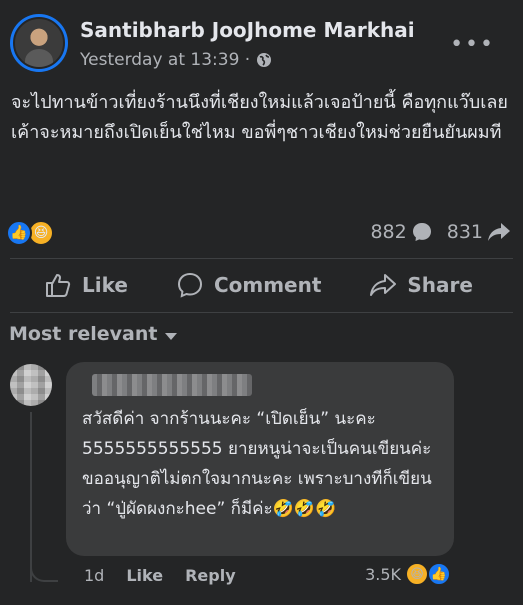  Describe the element at coordinates (83, 334) in the screenshot. I see `comment-sort-label: Most relevant` at that location.